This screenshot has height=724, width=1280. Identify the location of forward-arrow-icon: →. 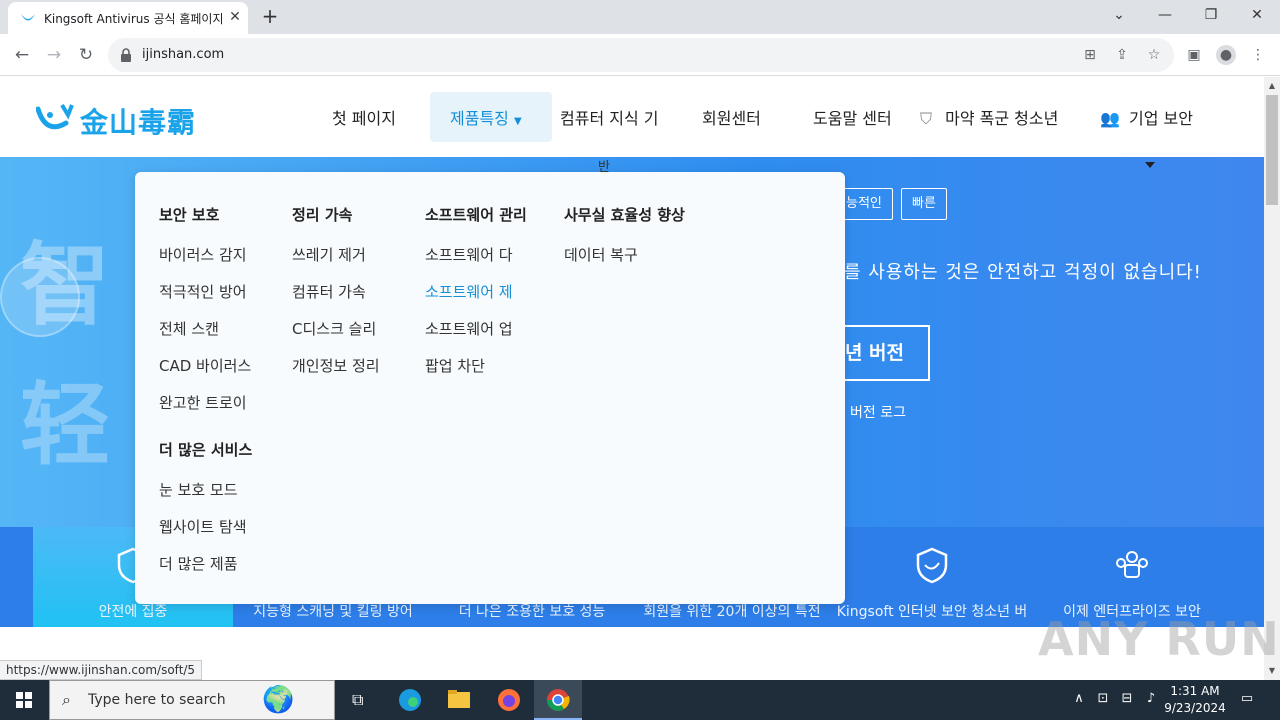
(54, 55).